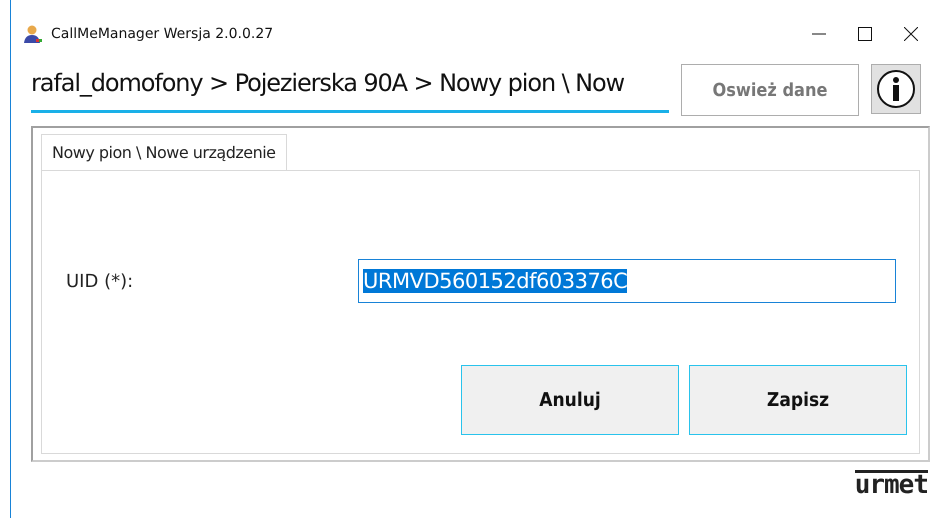 The height and width of the screenshot is (518, 936). Describe the element at coordinates (627, 281) in the screenshot. I see `uid-field: URMVD560152df603376C` at that location.